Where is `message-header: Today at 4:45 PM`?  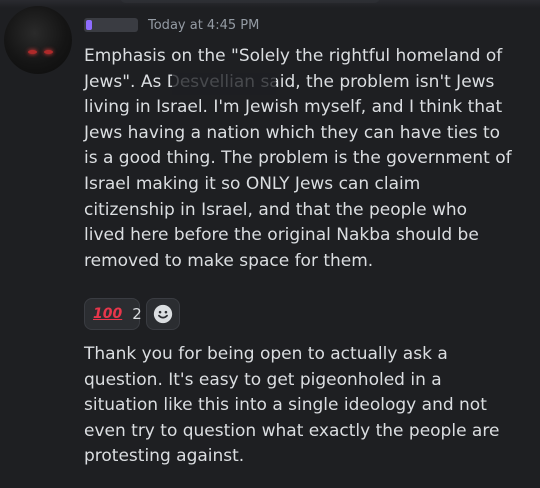 message-header: Today at 4:45 PM is located at coordinates (171, 25).